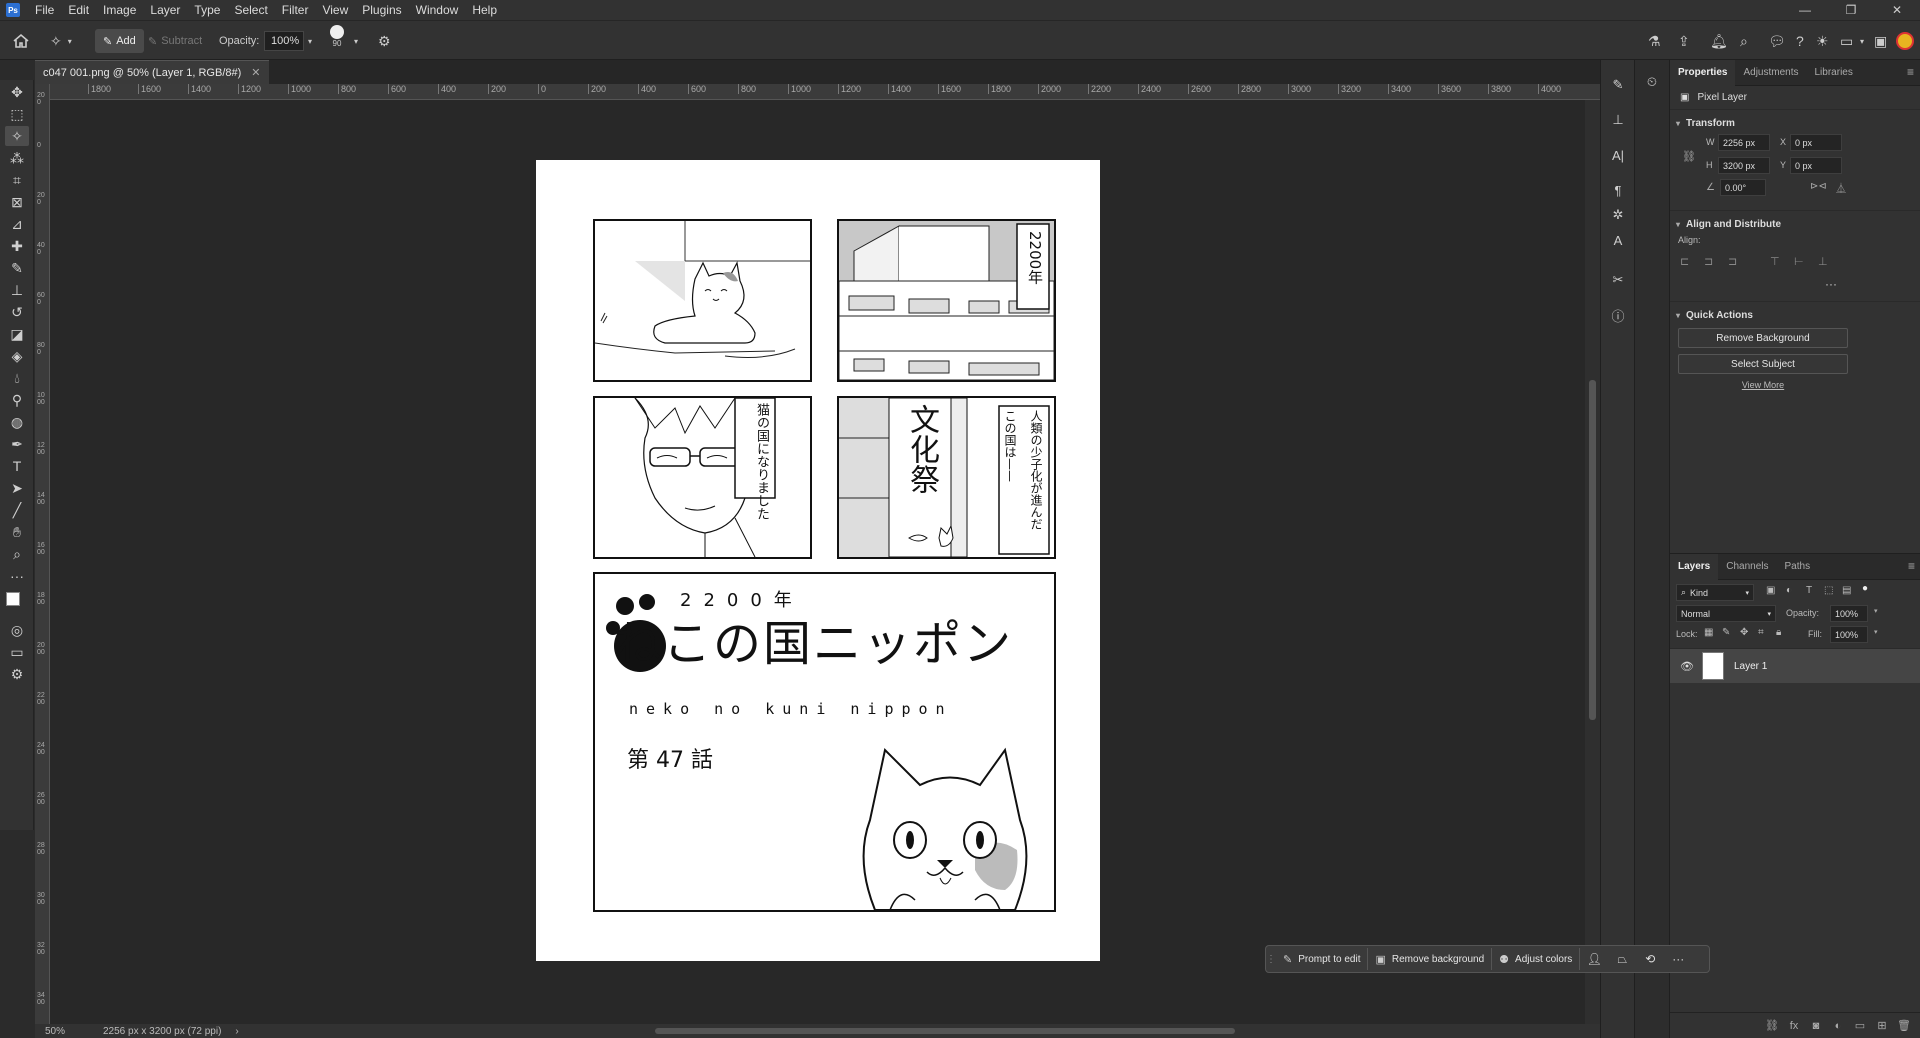  I want to click on menu-type: Type, so click(207, 10).